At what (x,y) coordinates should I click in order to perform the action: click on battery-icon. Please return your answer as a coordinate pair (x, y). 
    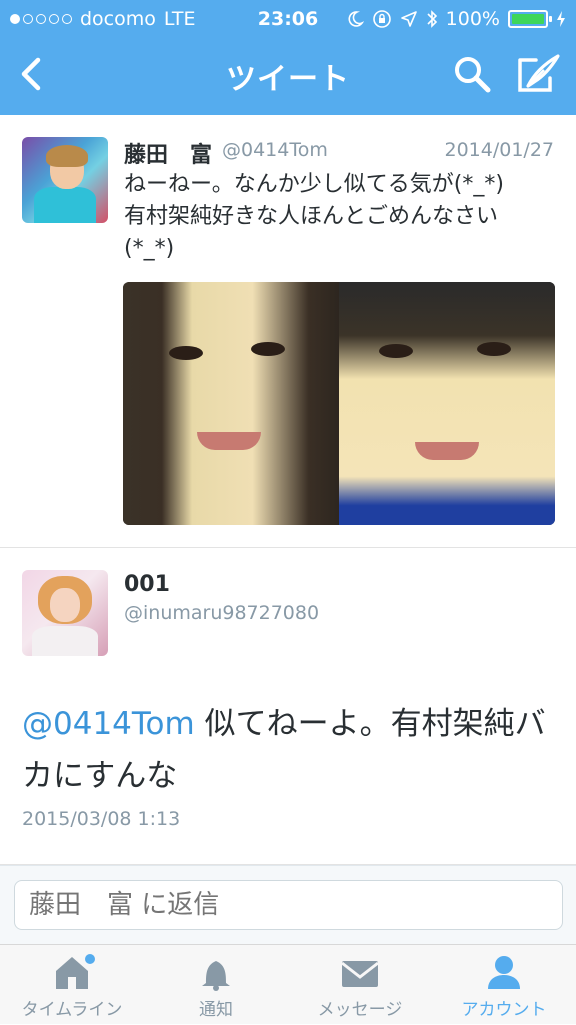
    Looking at the image, I should click on (530, 19).